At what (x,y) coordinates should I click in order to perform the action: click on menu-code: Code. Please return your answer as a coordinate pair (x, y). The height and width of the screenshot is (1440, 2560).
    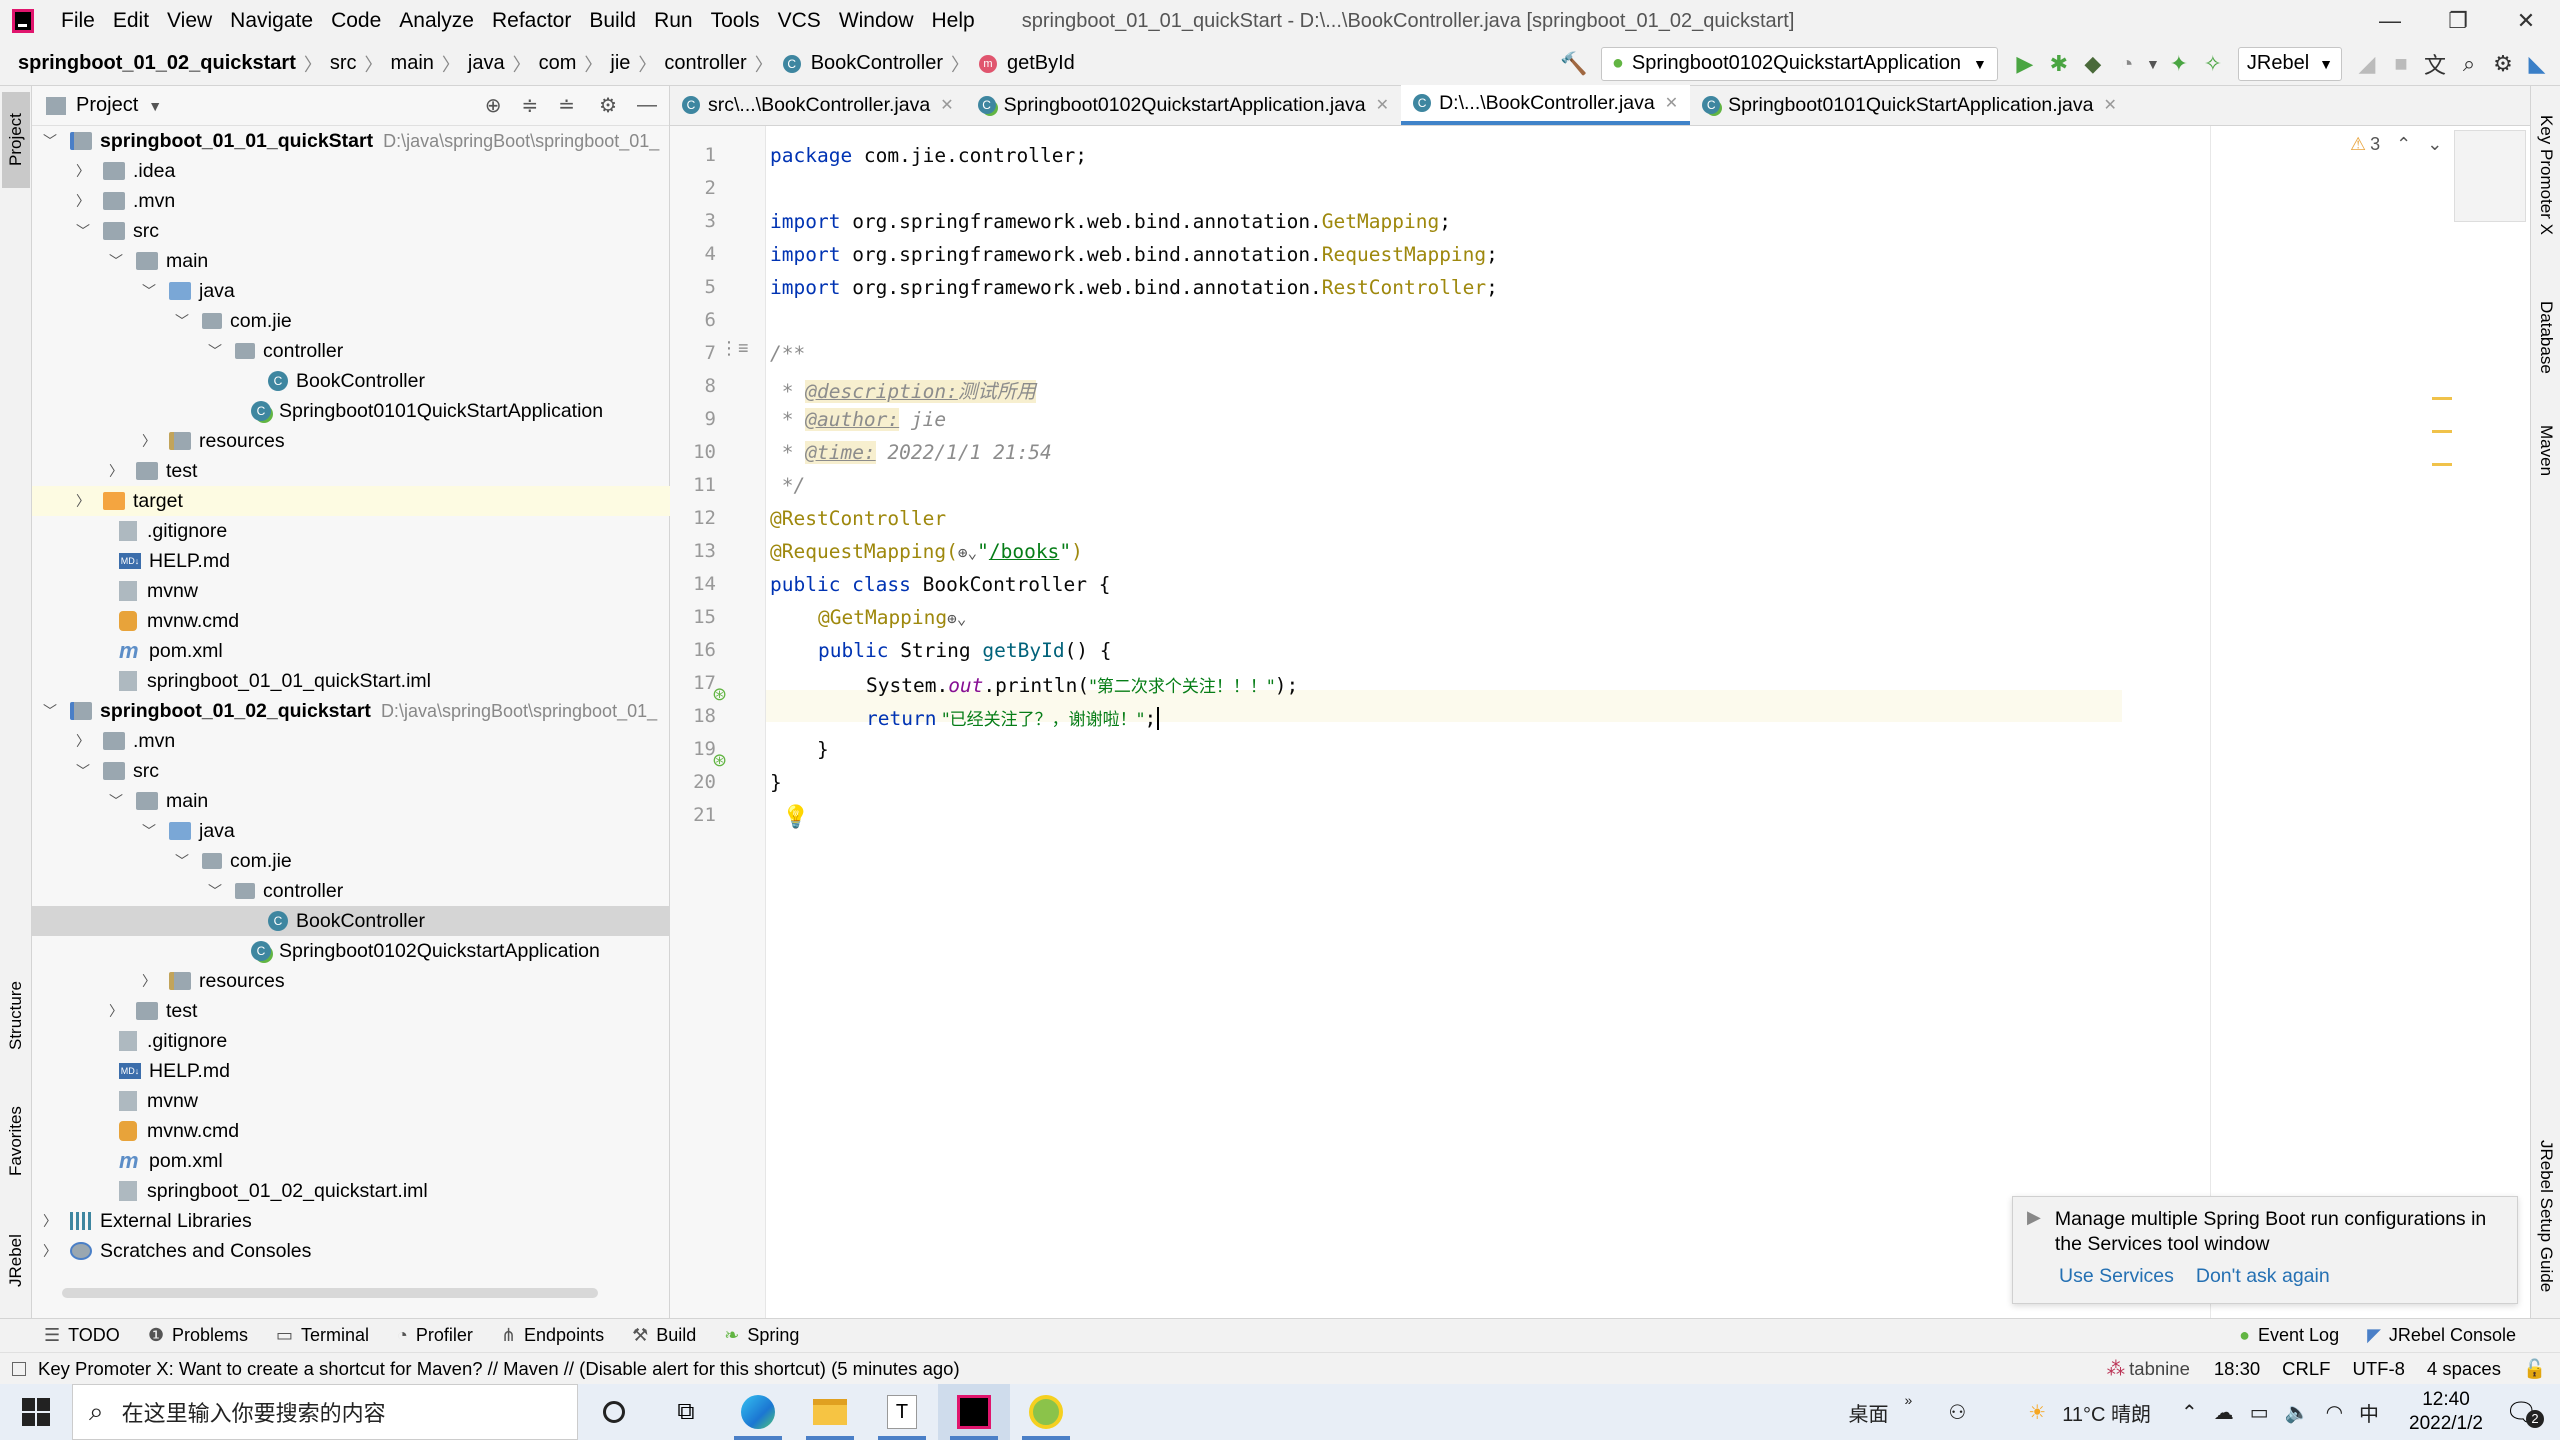
    Looking at the image, I should click on (356, 21).